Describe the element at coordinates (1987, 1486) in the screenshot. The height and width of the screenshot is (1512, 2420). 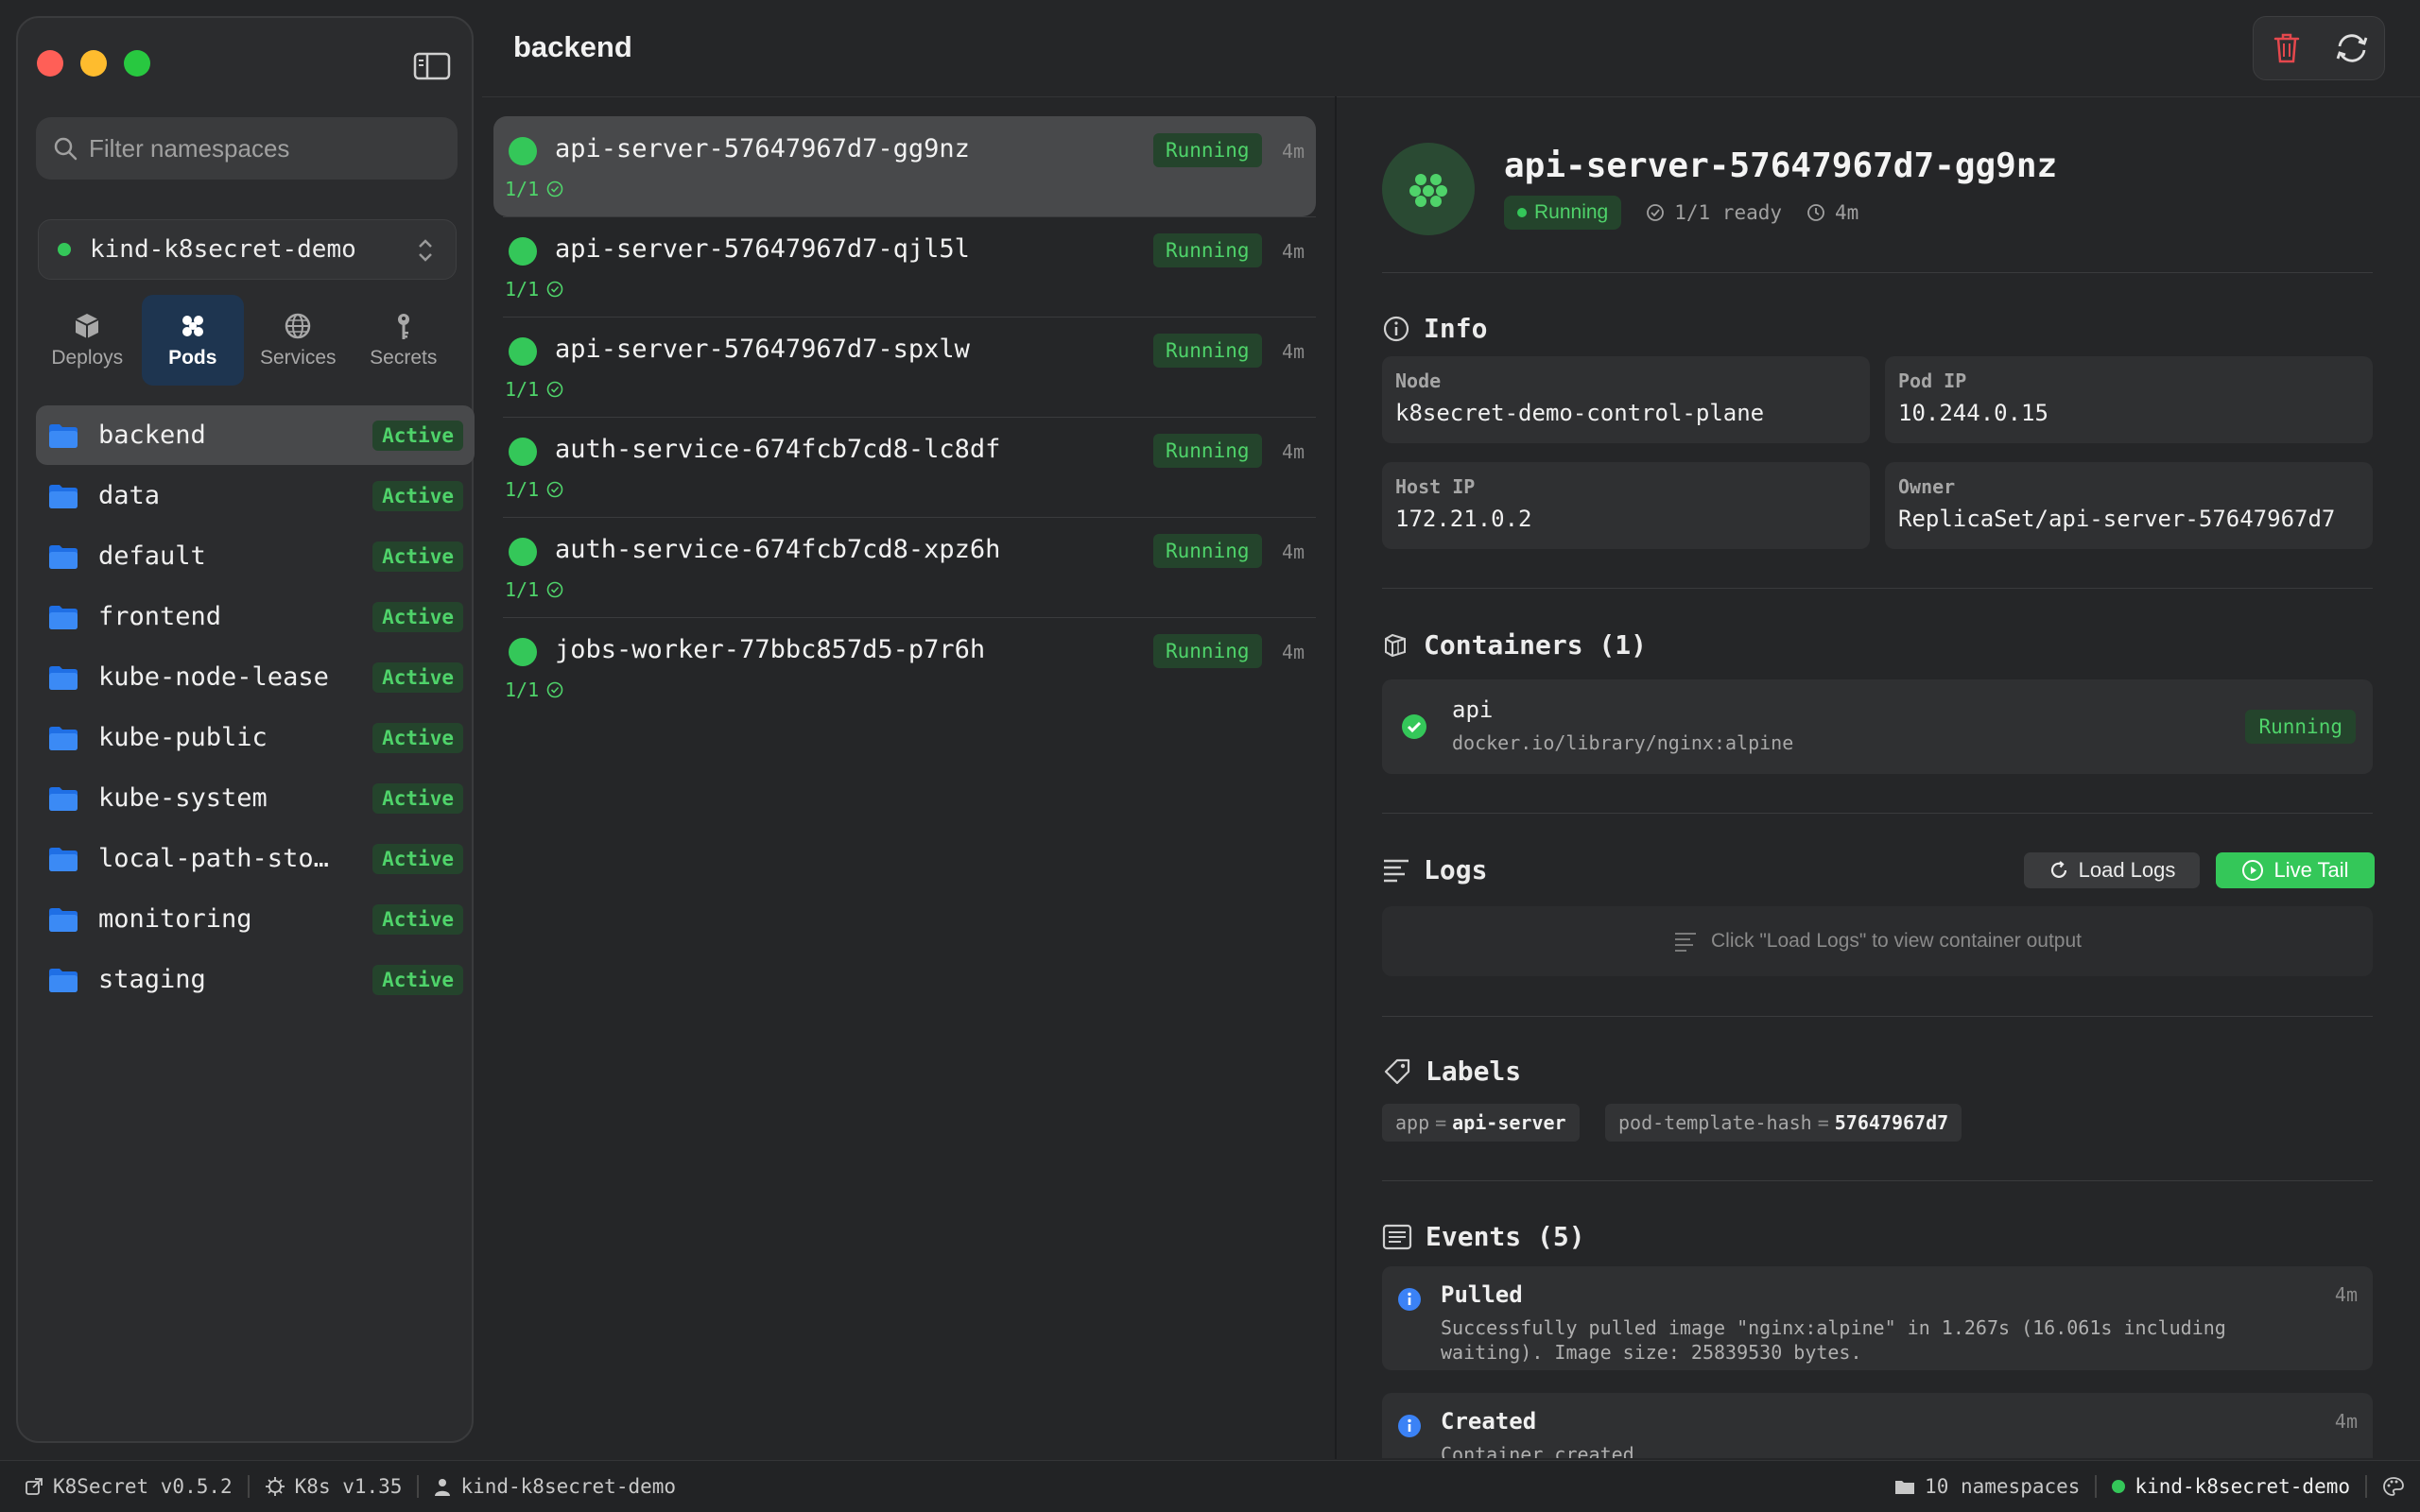
I see `namespace-count: 10 namespaces` at that location.